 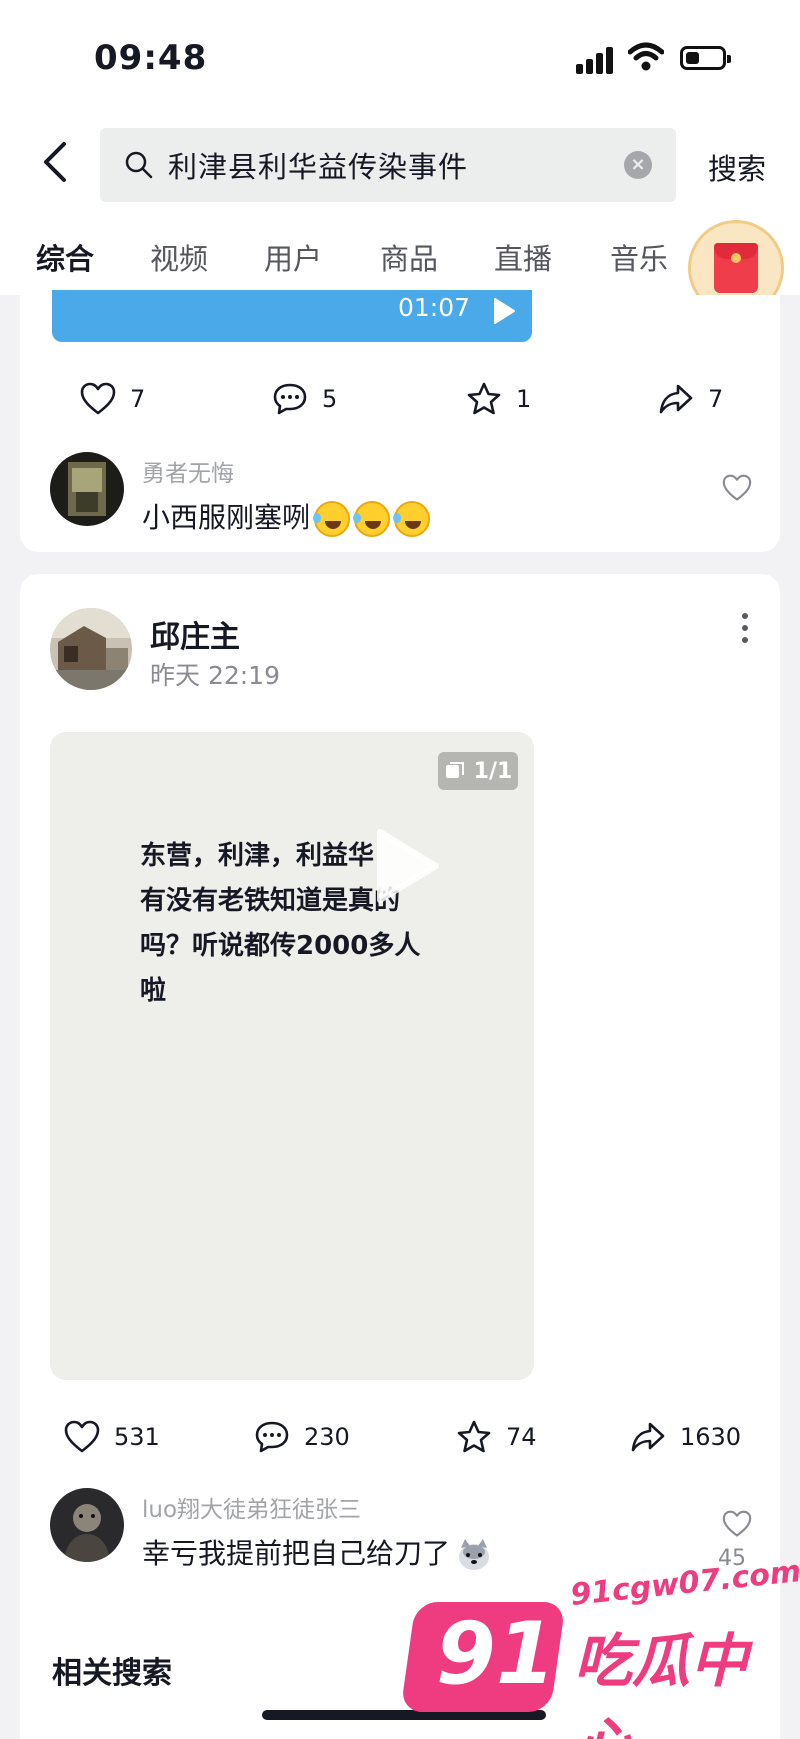 What do you see at coordinates (251, 1507) in the screenshot?
I see `comment-author: luo翔大徒弟狂徒张三` at bounding box center [251, 1507].